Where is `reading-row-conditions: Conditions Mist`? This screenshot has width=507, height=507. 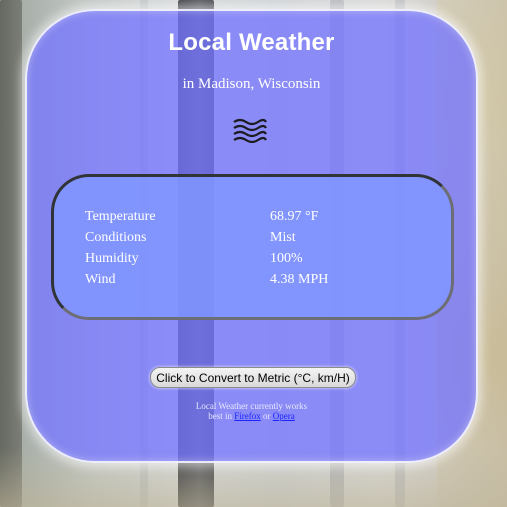 reading-row-conditions: Conditions Mist is located at coordinates (265, 240).